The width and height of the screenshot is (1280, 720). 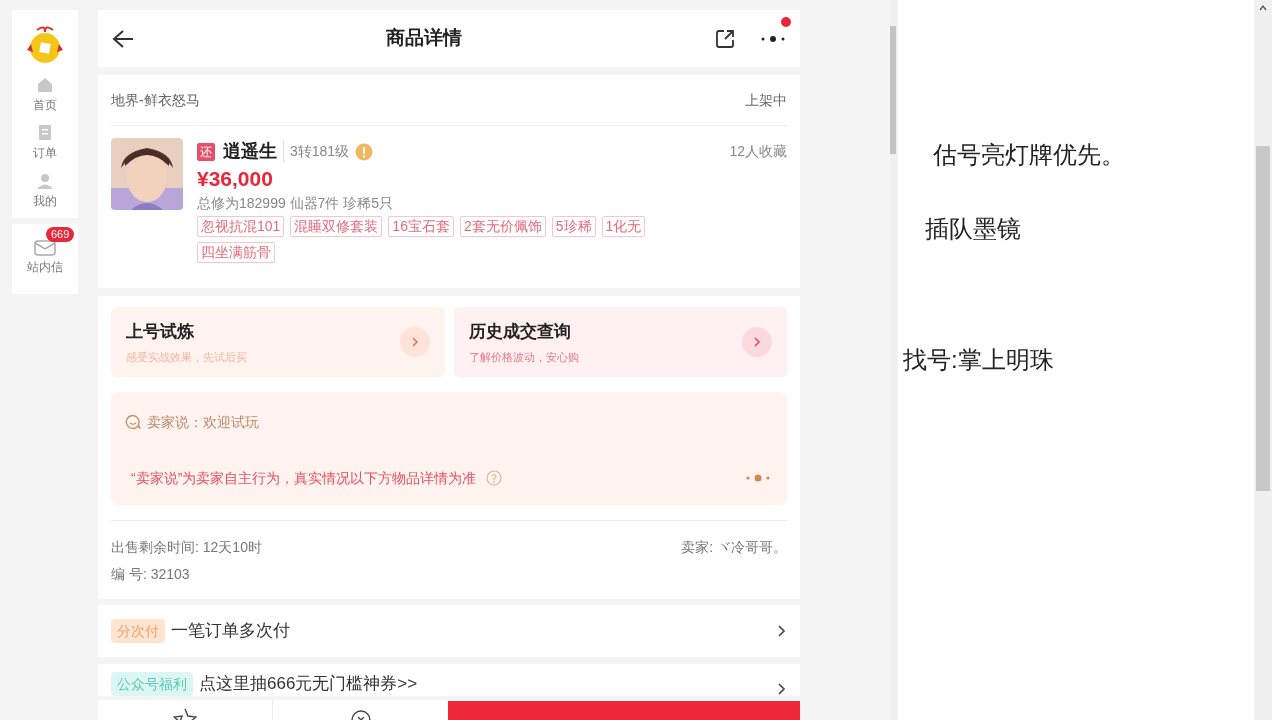 I want to click on action-subtitle: 了解价格波动，安心购, so click(x=524, y=357).